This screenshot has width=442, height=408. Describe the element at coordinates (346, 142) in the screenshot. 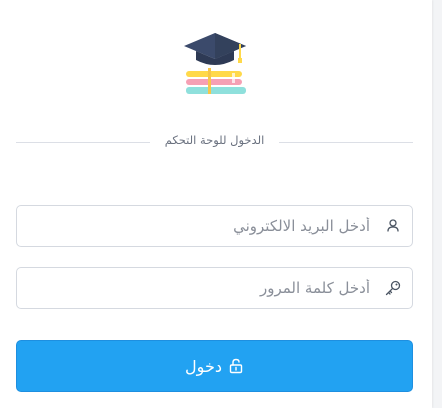

I see `divider-line-right` at that location.